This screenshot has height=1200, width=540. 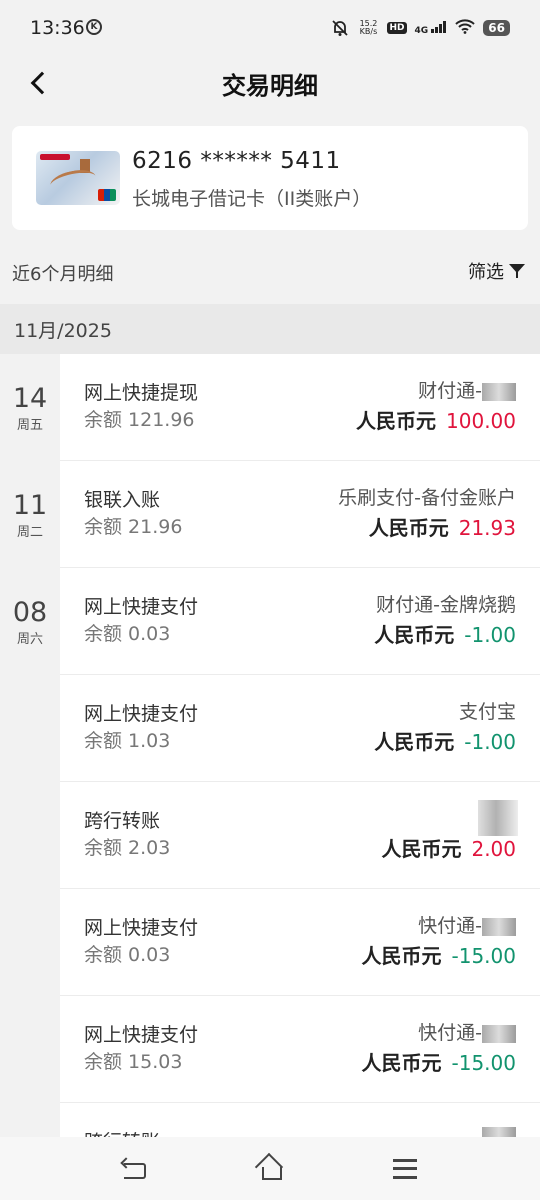 I want to click on system-nav-bar, so click(x=270, y=1168).